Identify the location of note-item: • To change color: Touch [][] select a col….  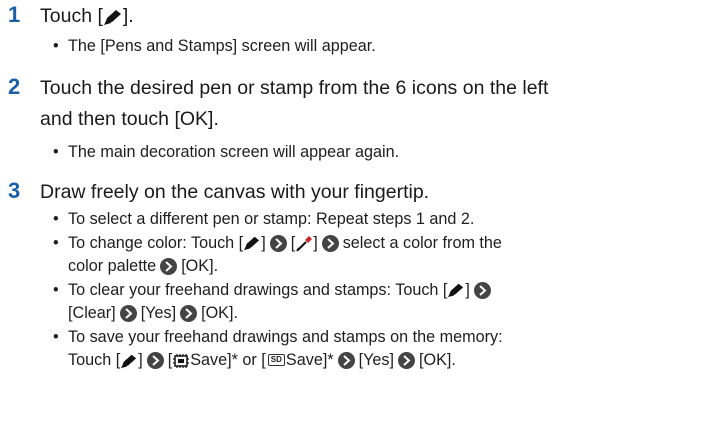
(277, 254).